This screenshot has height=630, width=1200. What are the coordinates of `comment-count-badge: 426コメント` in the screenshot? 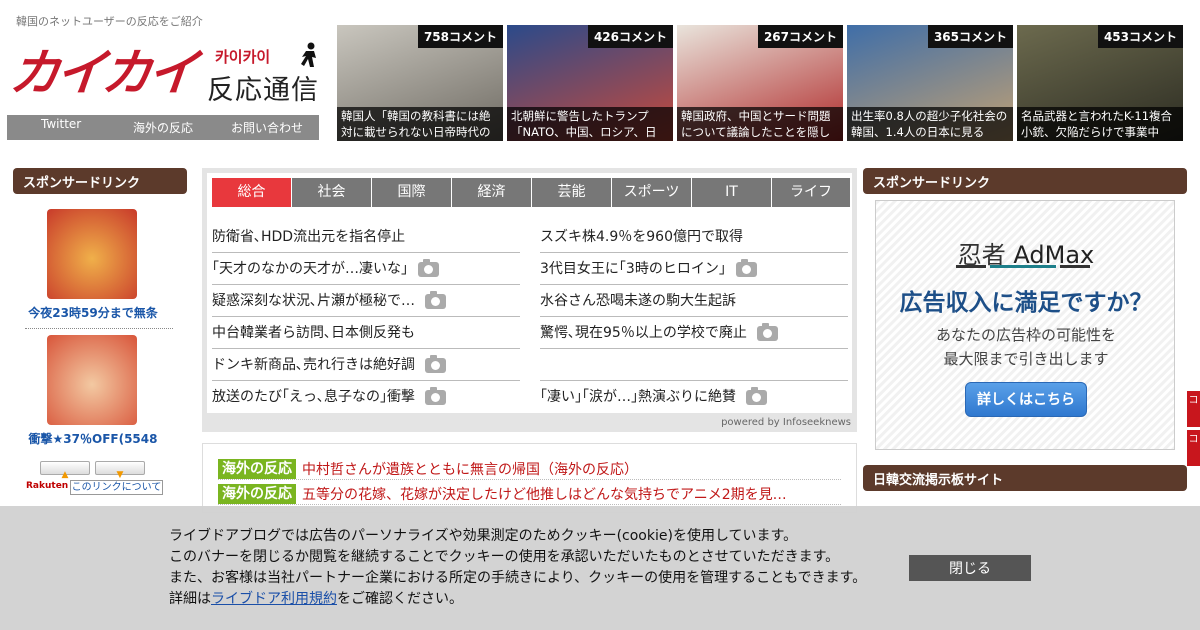 It's located at (630, 36).